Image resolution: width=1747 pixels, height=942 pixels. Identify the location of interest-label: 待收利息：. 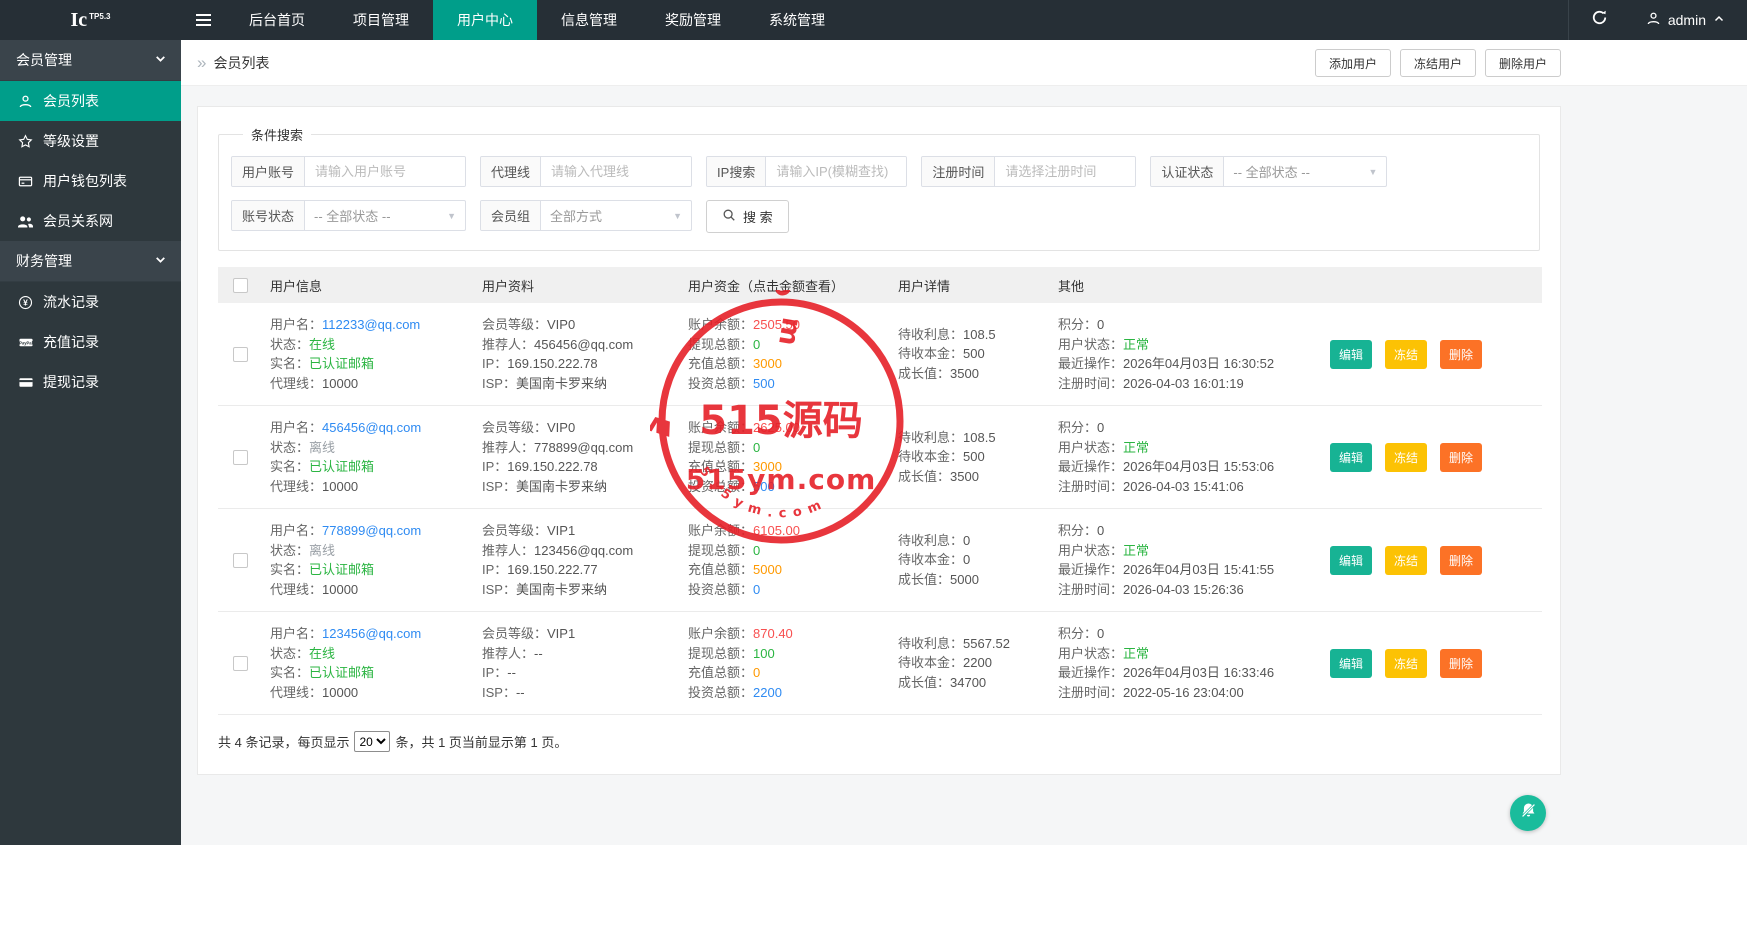
(931, 437).